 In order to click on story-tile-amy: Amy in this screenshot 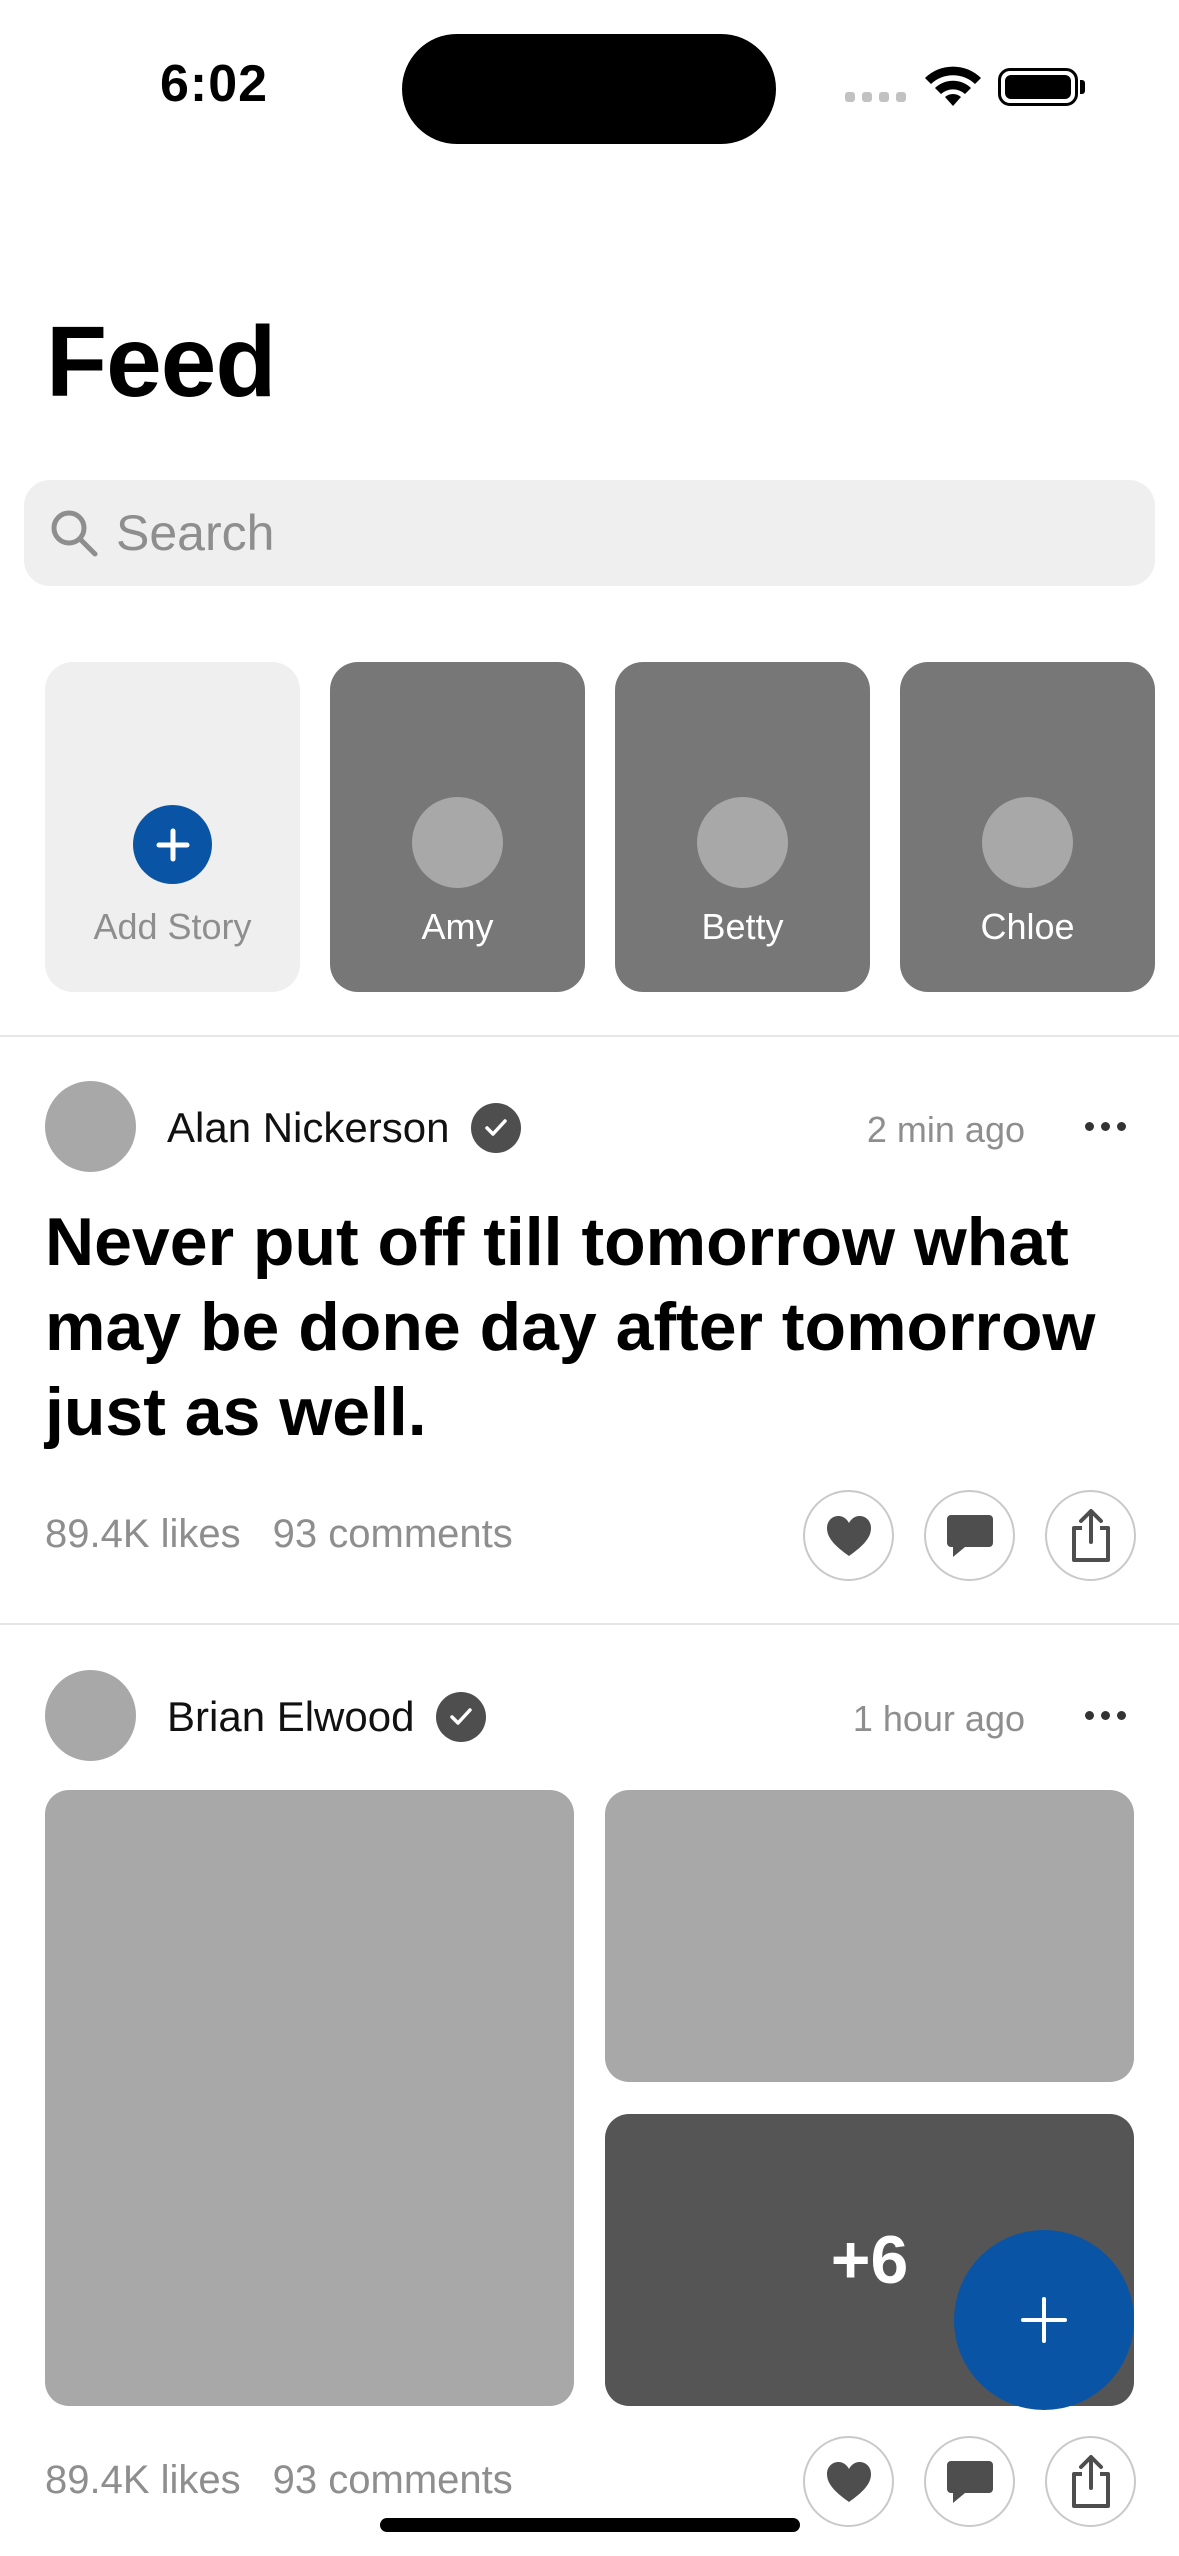, I will do `click(457, 827)`.